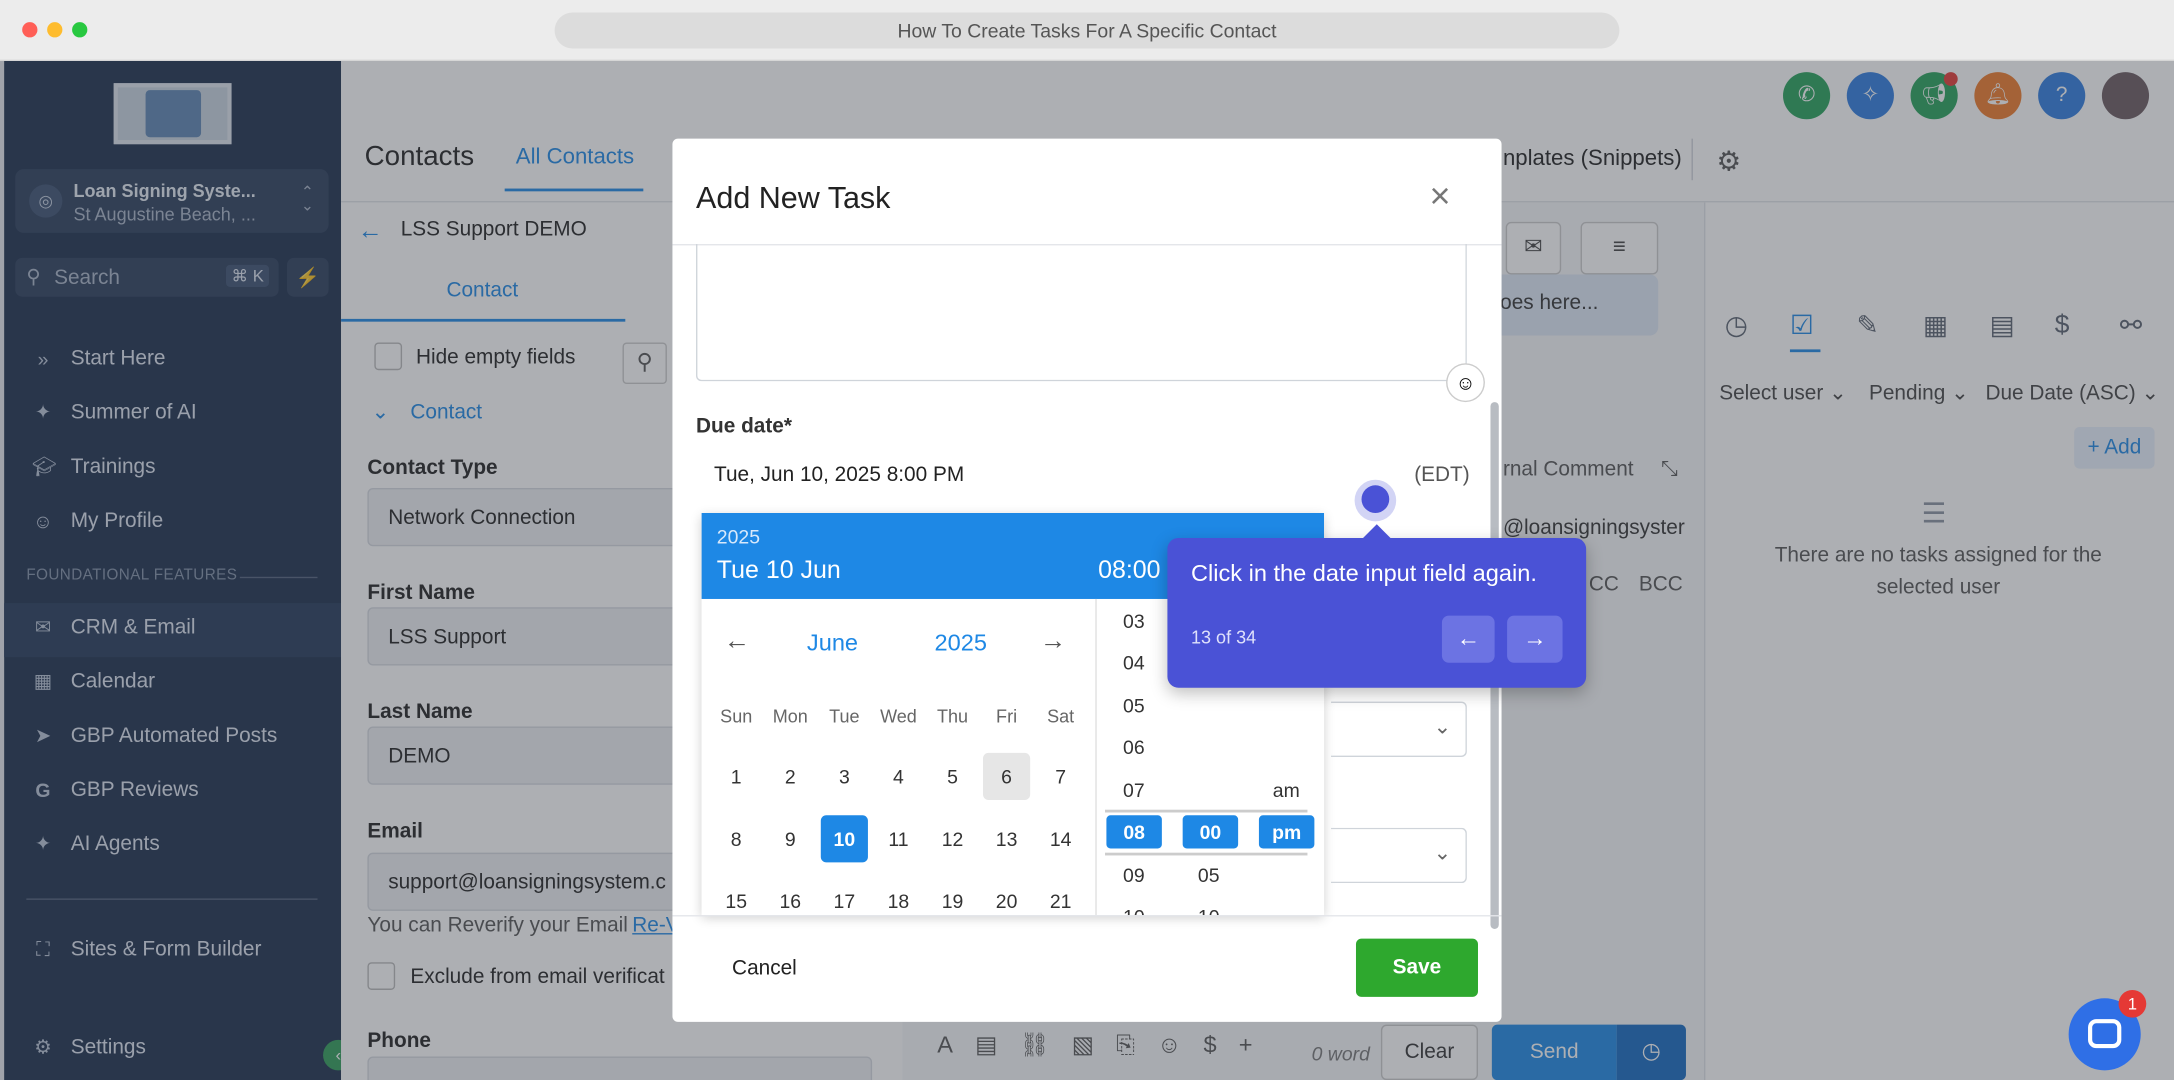 The width and height of the screenshot is (2174, 1080). I want to click on weekday-header: Fri, so click(1007, 716).